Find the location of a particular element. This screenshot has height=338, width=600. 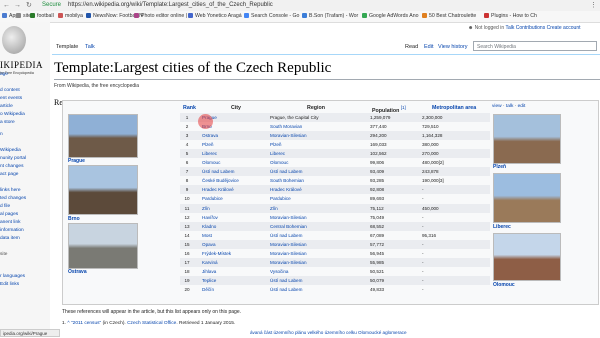

personal-talk-link: Talk is located at coordinates (509, 28).